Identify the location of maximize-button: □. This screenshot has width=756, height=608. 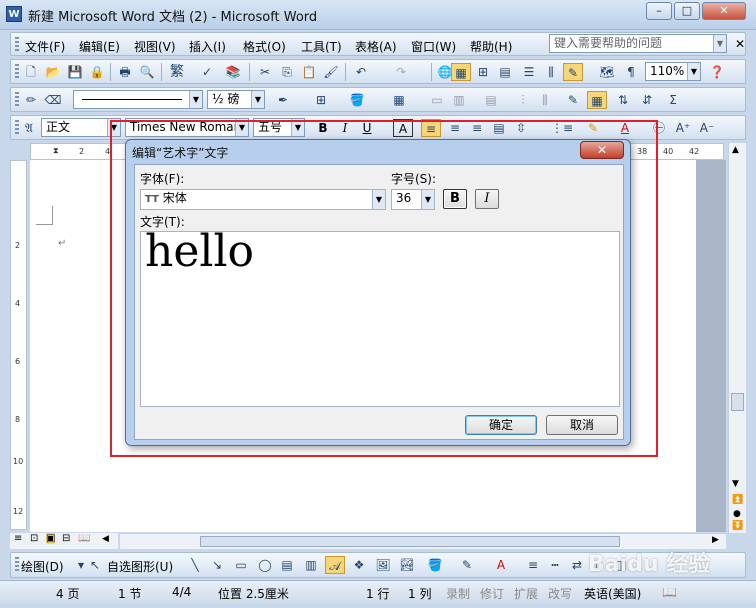
(687, 11).